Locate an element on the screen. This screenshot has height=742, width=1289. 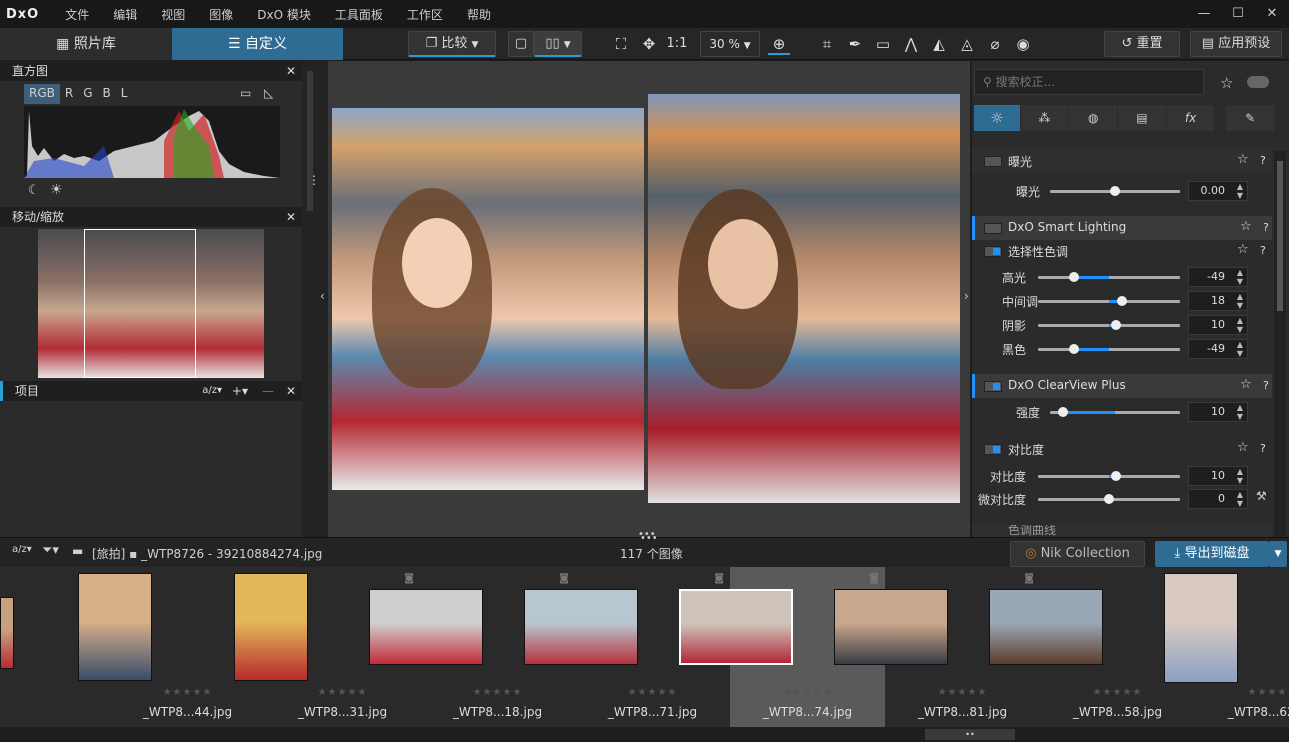
horizon-icon: ▭ is located at coordinates (883, 44).